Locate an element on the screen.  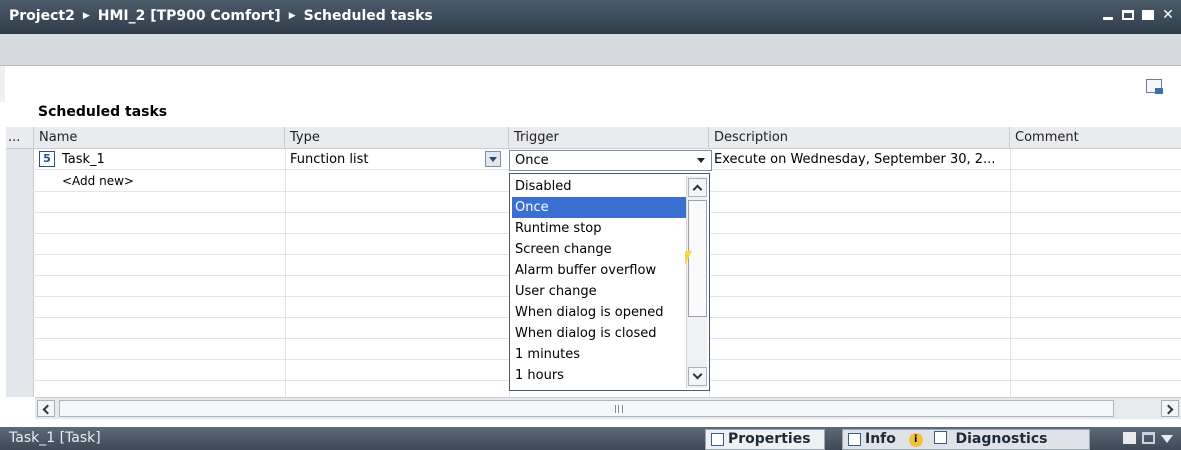
tab-properties-label: Properties is located at coordinates (769, 439).